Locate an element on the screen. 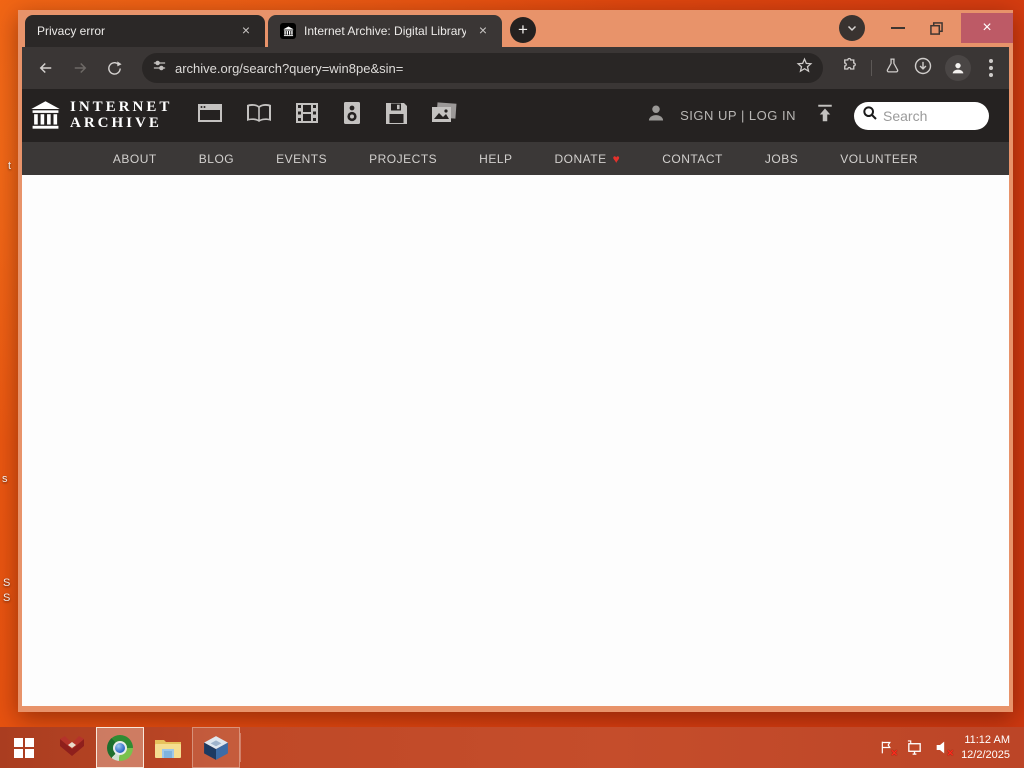 The height and width of the screenshot is (768, 1024). browser-toolbar: archive.org/search?query=win8pe&sin= is located at coordinates (515, 68).